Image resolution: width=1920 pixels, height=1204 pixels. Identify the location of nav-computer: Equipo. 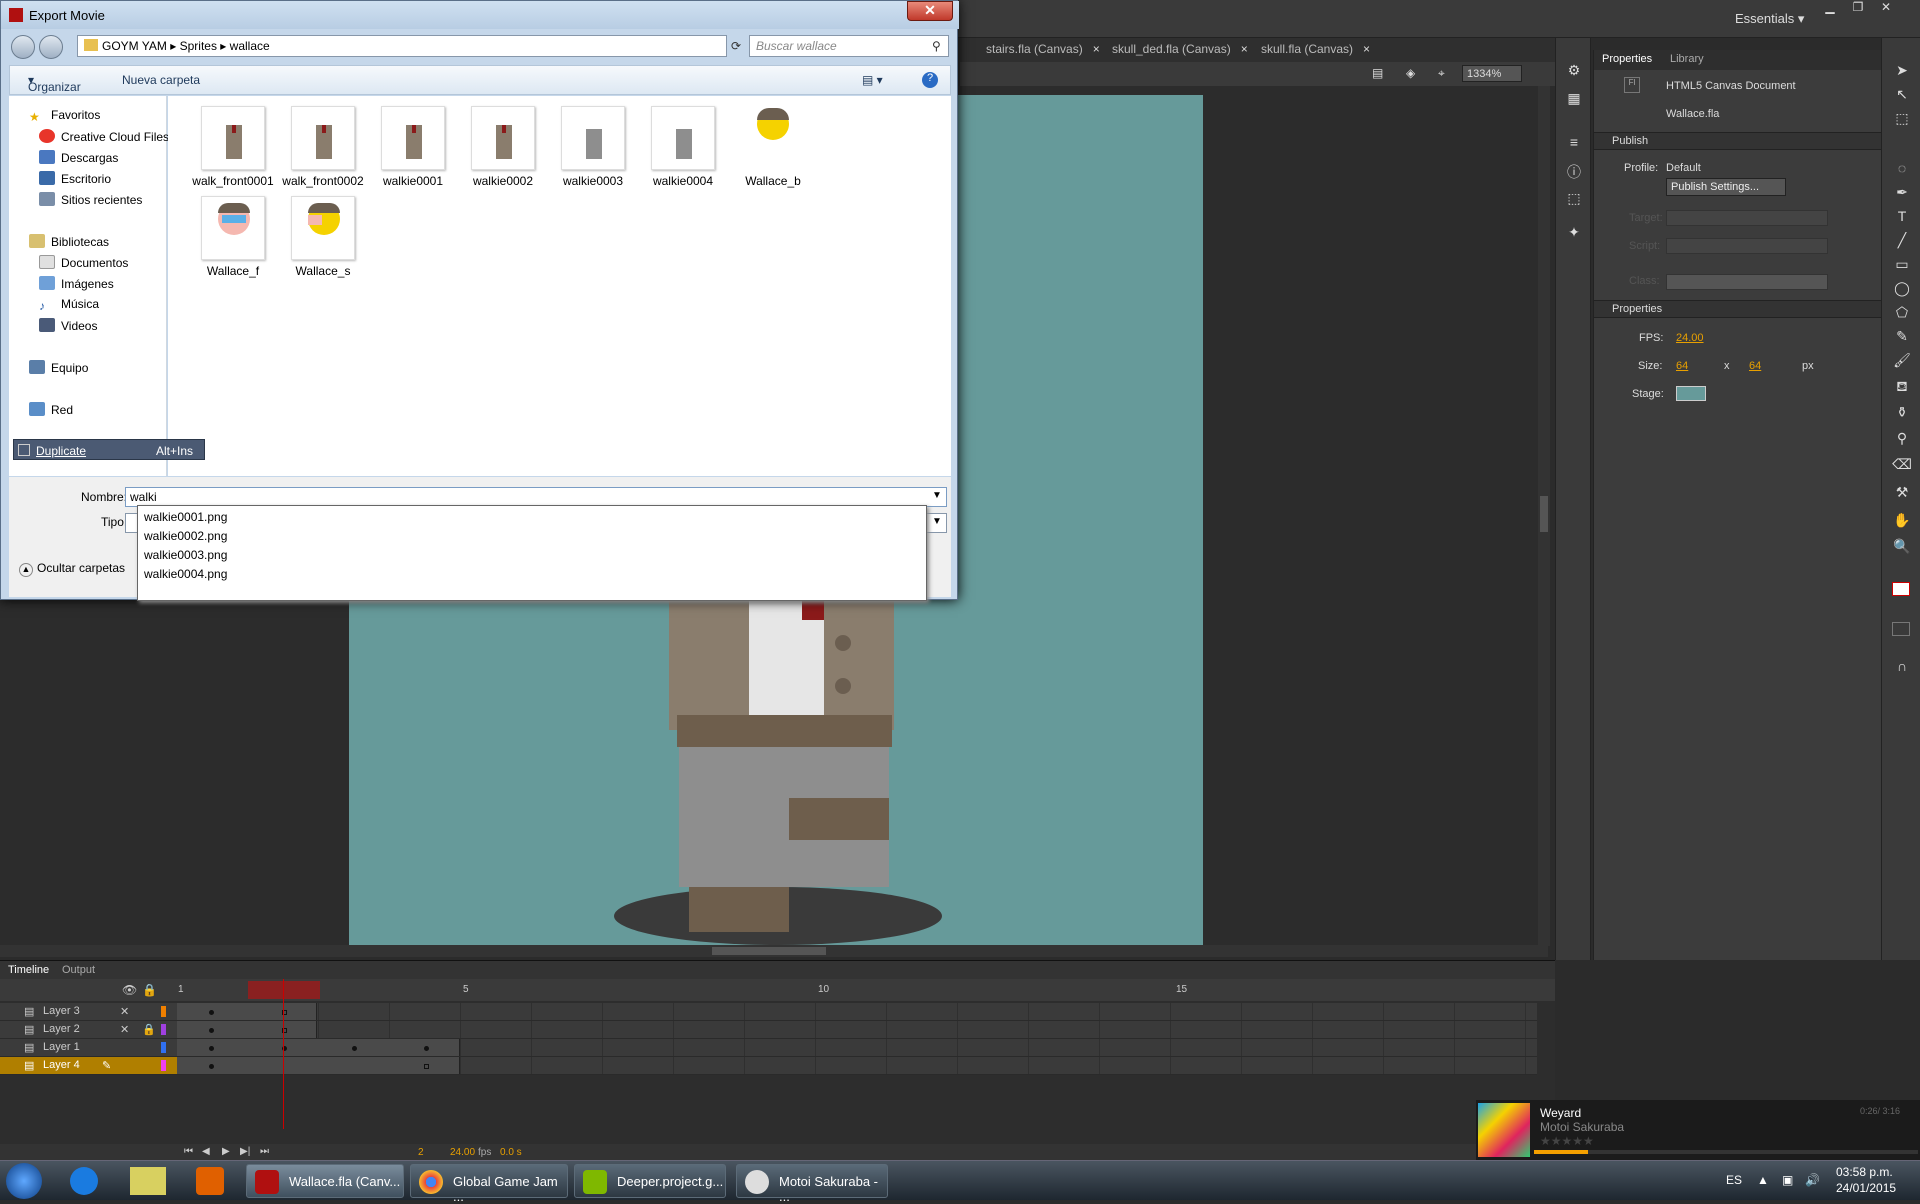
(58, 367).